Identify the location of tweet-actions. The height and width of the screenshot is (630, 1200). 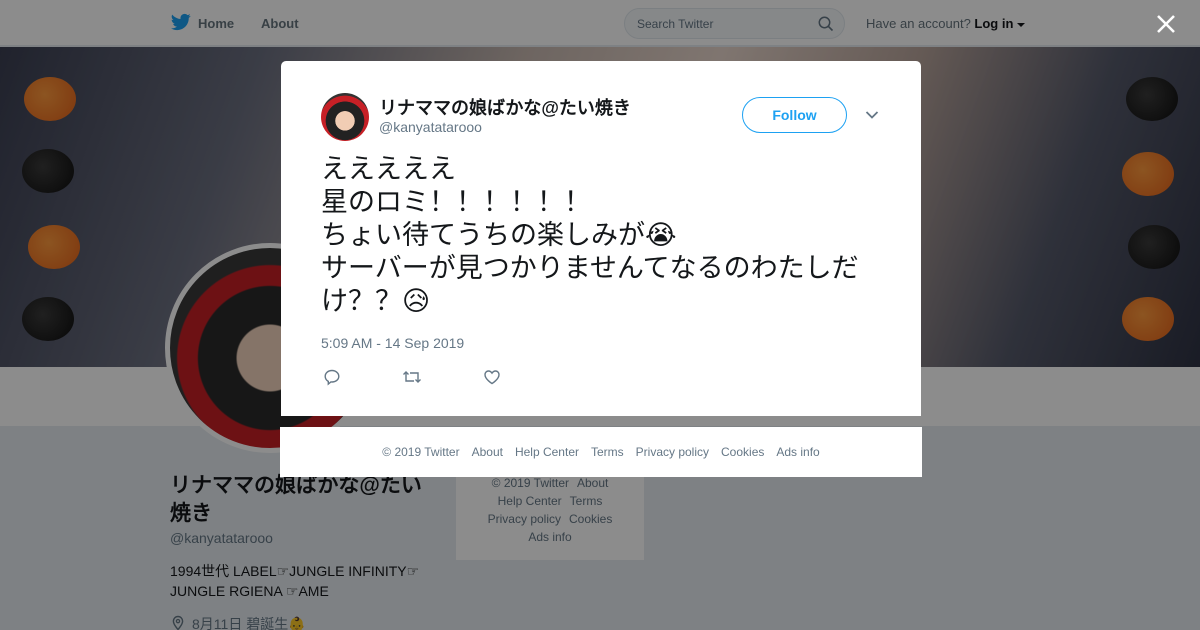
(412, 377).